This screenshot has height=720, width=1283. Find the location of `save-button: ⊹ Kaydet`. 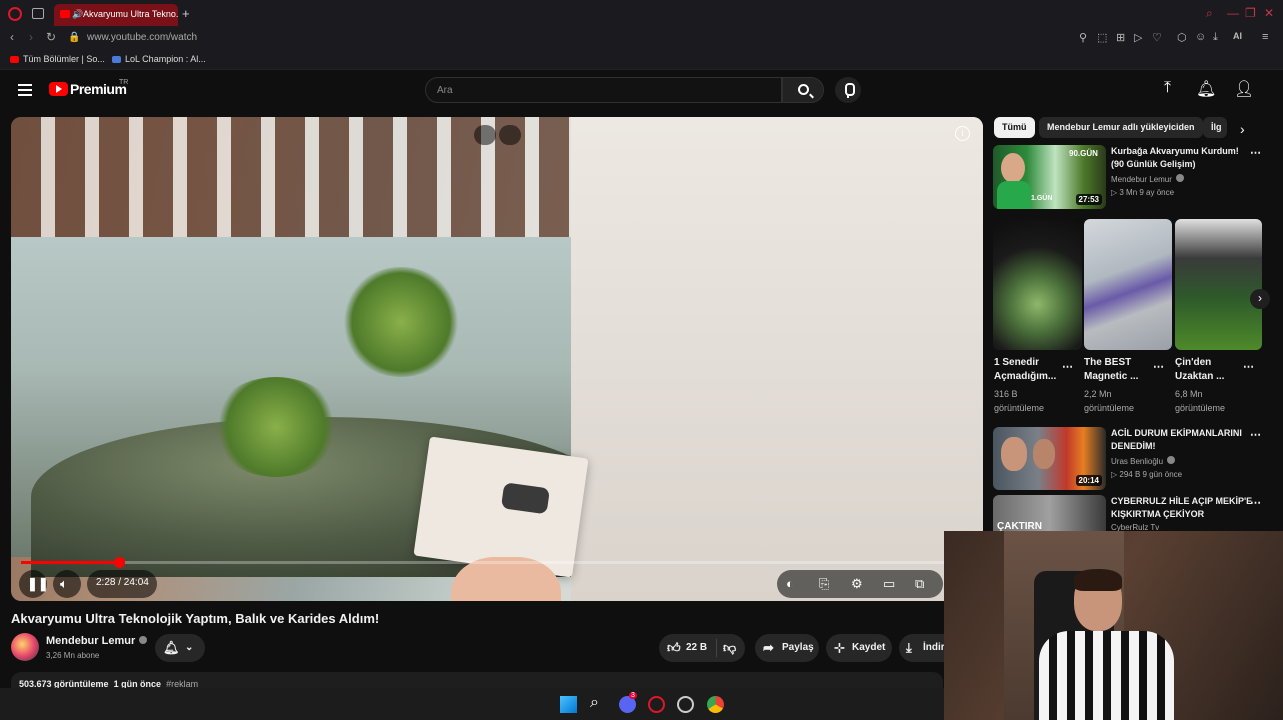

save-button: ⊹ Kaydet is located at coordinates (859, 648).